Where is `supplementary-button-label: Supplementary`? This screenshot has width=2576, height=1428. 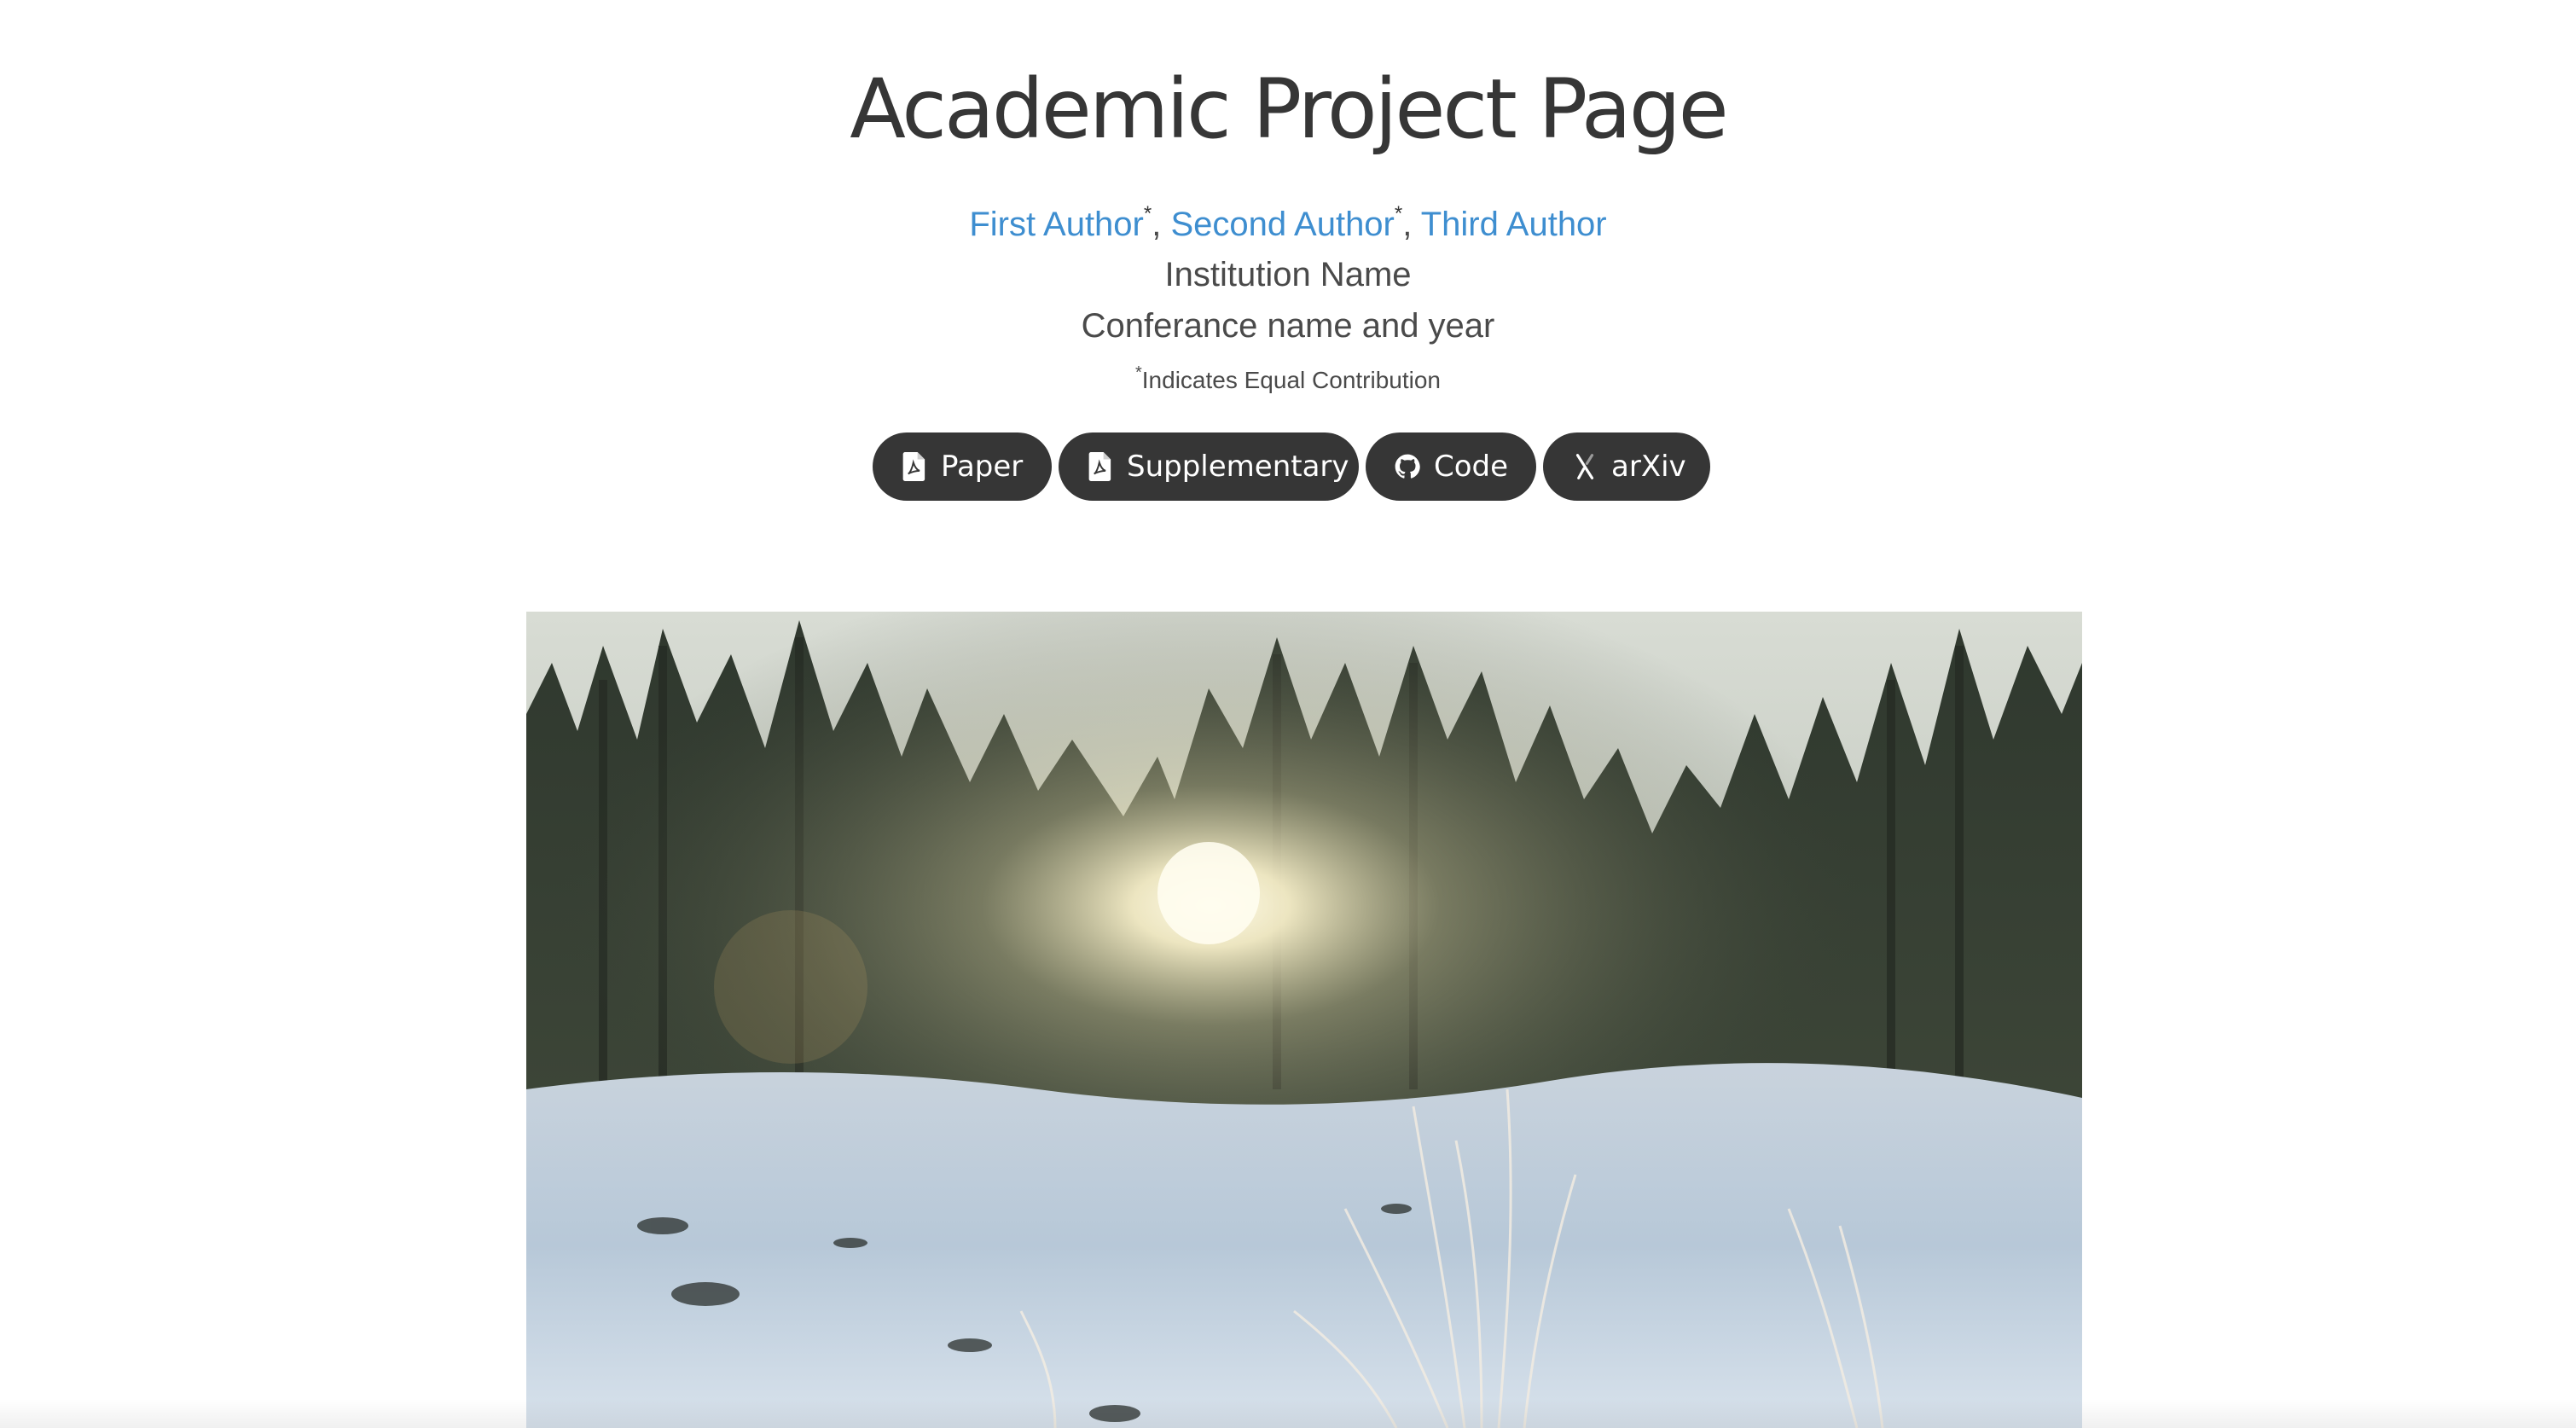 supplementary-button-label: Supplementary is located at coordinates (1238, 467).